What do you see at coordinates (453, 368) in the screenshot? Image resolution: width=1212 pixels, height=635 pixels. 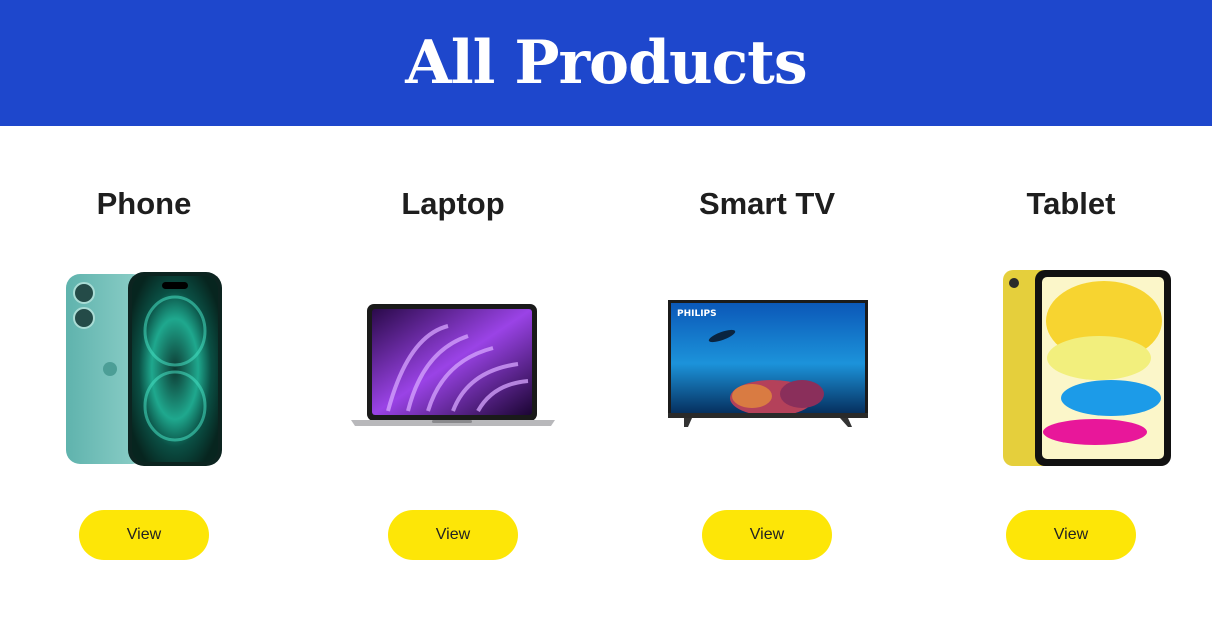 I see `laptop-image` at bounding box center [453, 368].